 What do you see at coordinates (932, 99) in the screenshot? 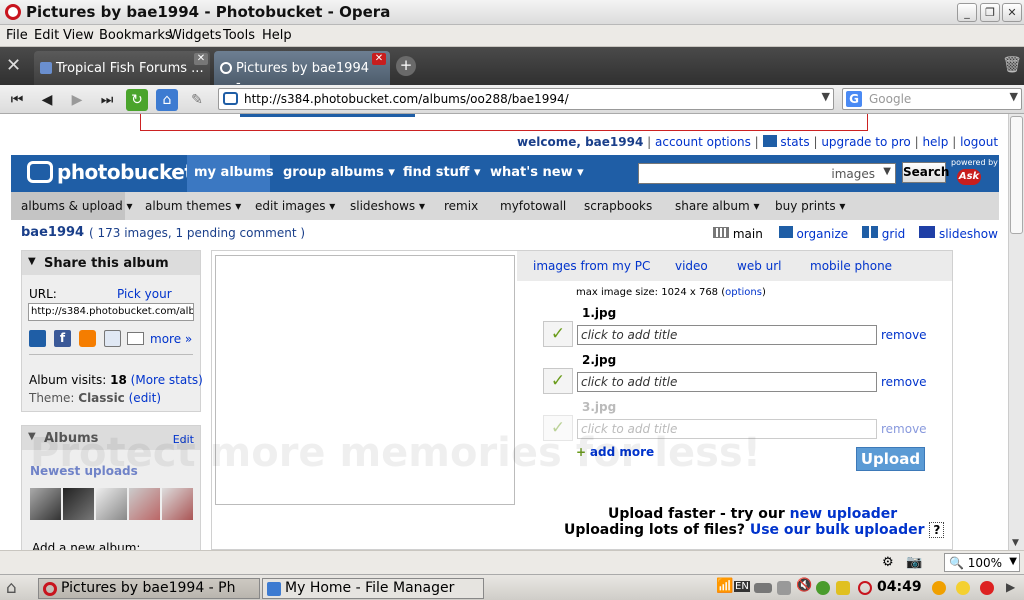
I see `search-box: G Google ▼` at bounding box center [932, 99].